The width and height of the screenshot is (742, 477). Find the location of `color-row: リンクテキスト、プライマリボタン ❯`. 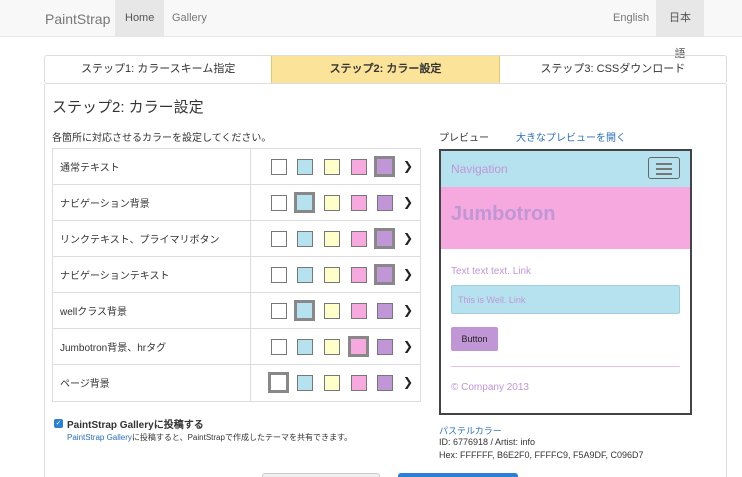

color-row: リンクテキスト、プライマリボタン ❯ is located at coordinates (236, 239).